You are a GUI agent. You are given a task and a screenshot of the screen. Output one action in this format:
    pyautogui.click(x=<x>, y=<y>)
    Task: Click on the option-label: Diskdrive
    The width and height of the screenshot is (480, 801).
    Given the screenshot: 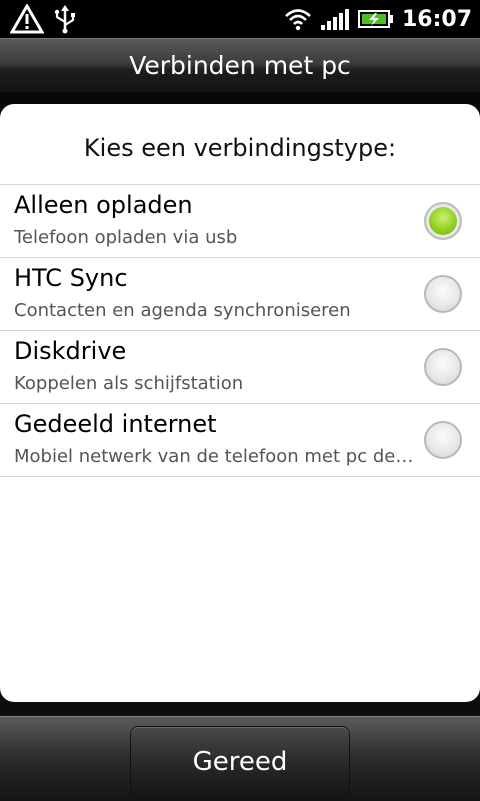 What is the action you would take?
    pyautogui.click(x=70, y=351)
    